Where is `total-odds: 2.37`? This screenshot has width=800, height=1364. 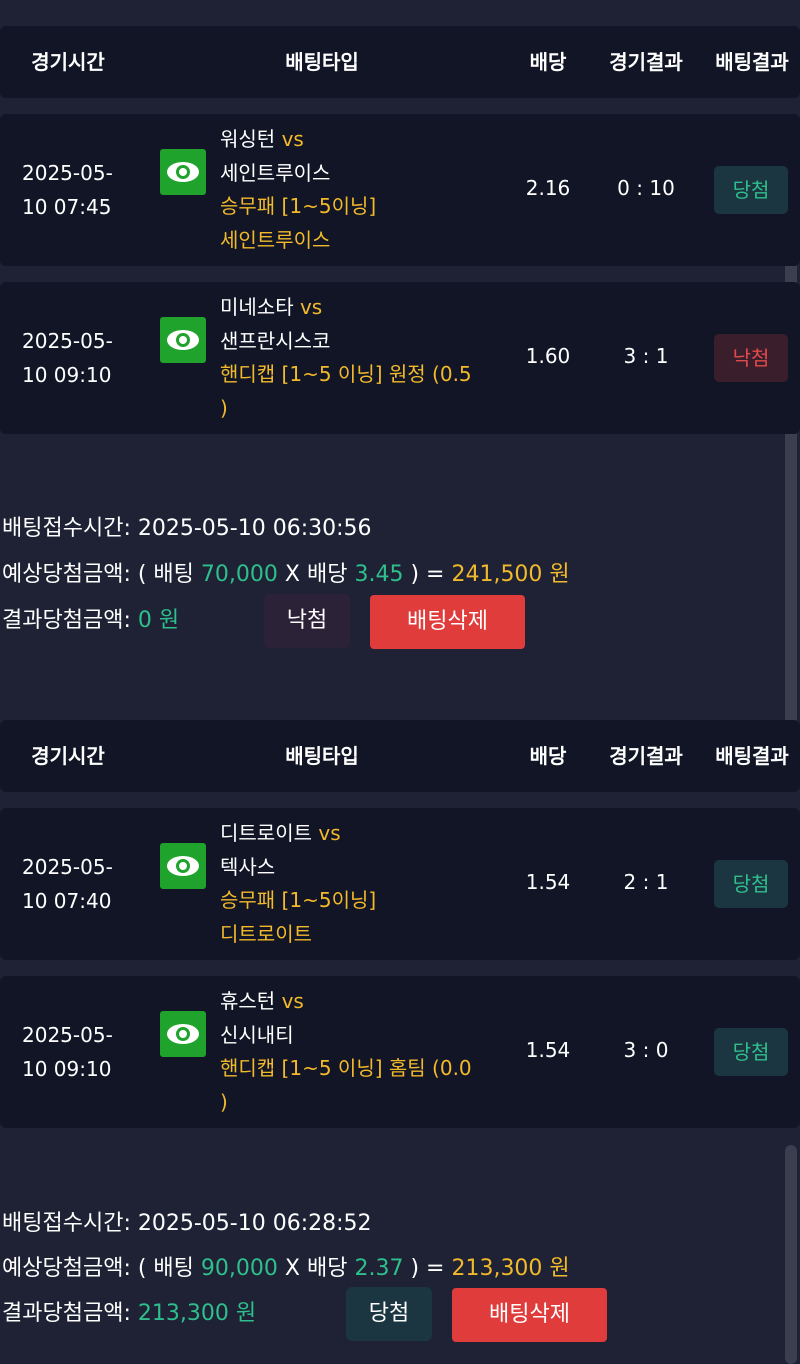 total-odds: 2.37 is located at coordinates (379, 1268).